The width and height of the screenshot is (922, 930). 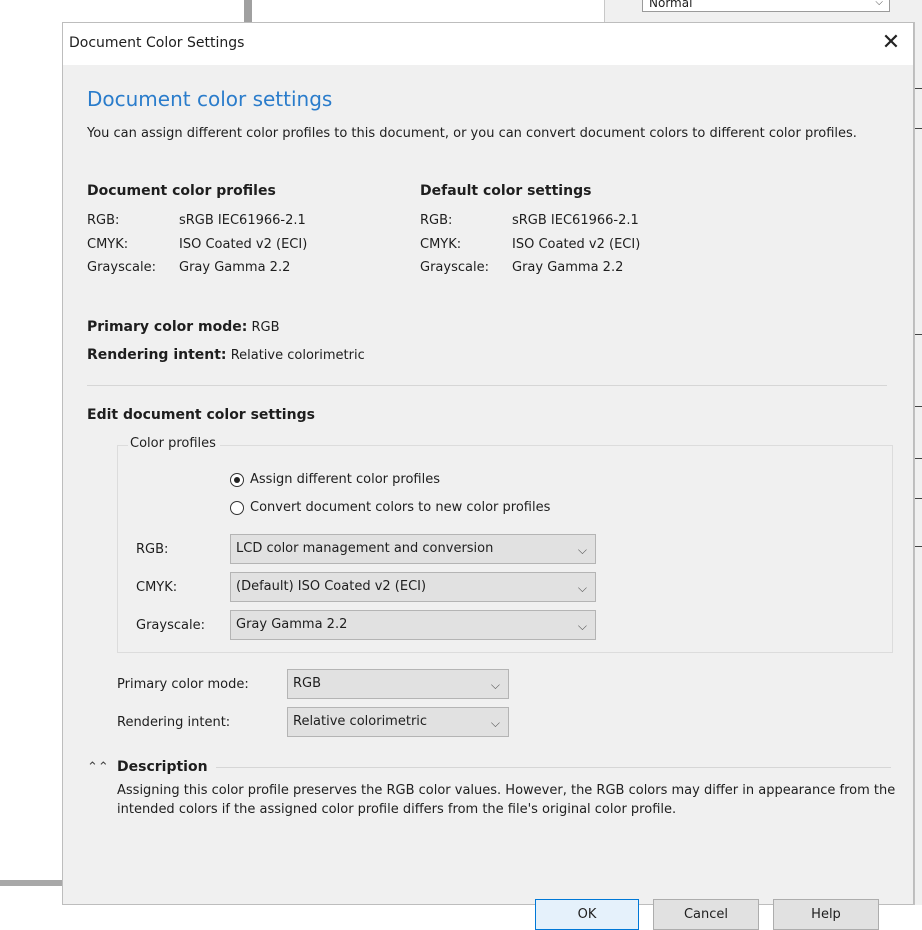 I want to click on dialog-title: Document Color Settings, so click(x=157, y=43).